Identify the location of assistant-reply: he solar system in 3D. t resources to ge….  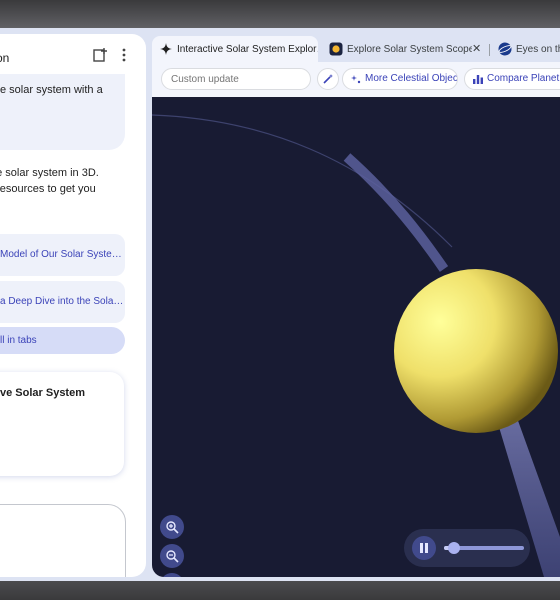
(70, 181).